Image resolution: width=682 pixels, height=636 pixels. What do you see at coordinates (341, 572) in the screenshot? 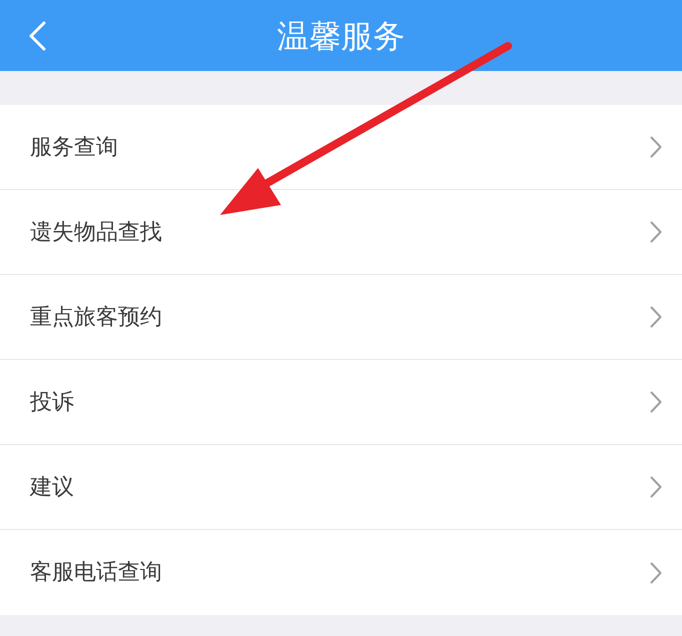
I see `menu-item: 客服电话查询` at bounding box center [341, 572].